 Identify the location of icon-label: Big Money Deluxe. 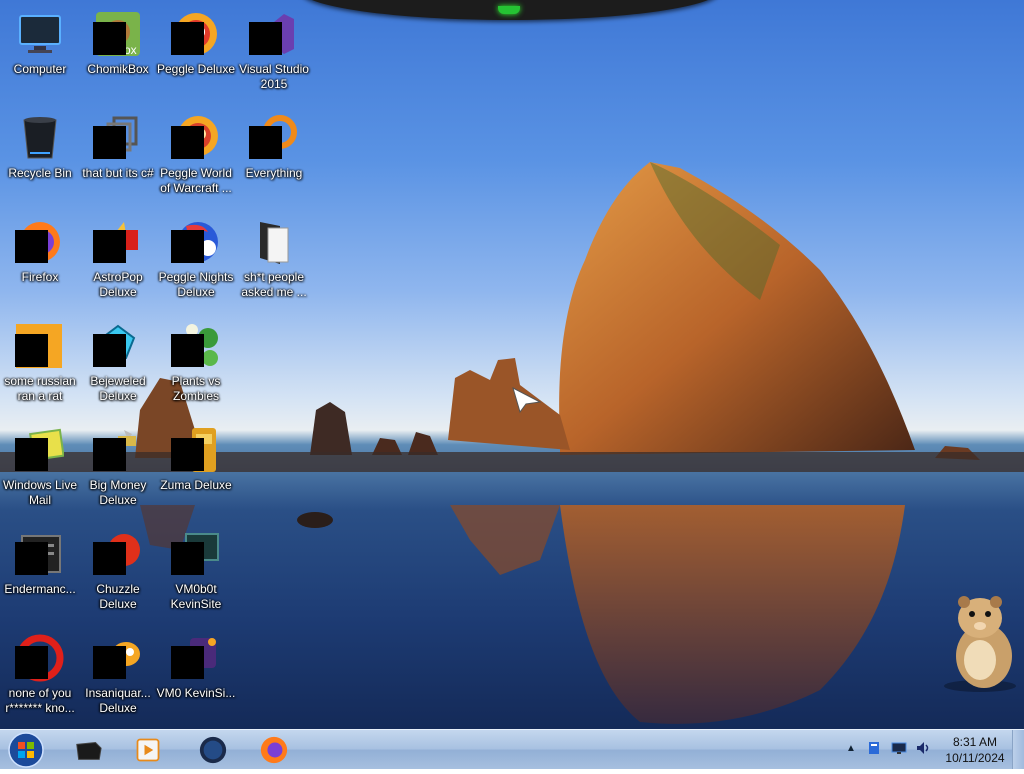
(118, 492).